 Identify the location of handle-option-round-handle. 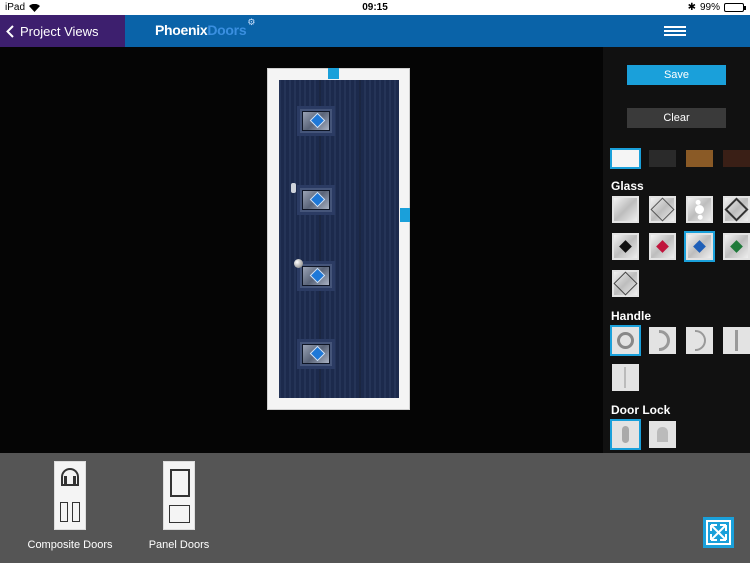
(625, 340).